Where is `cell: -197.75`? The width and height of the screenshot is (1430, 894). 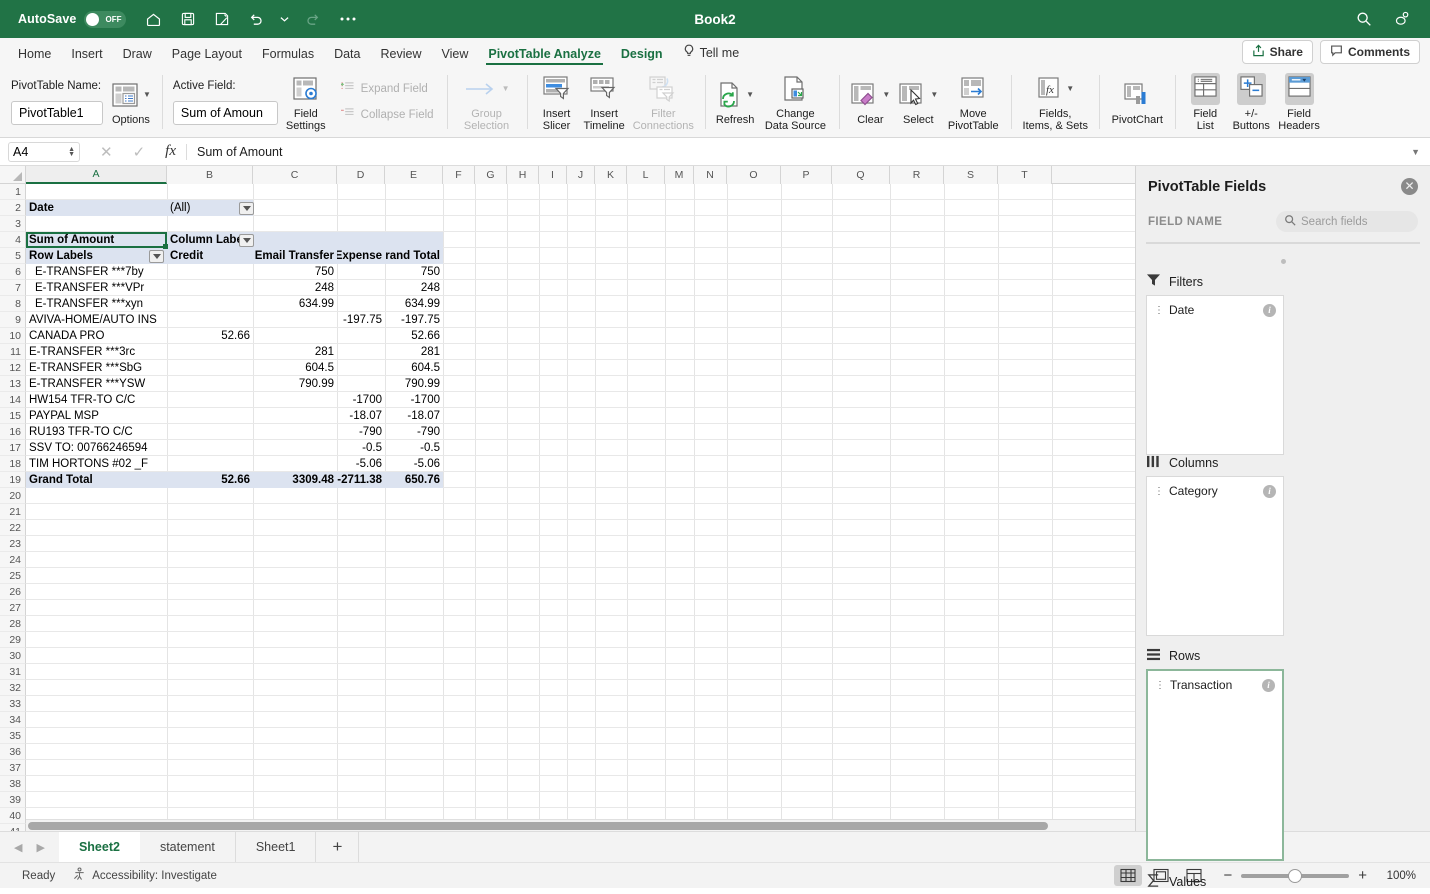
cell: -197.75 is located at coordinates (414, 320).